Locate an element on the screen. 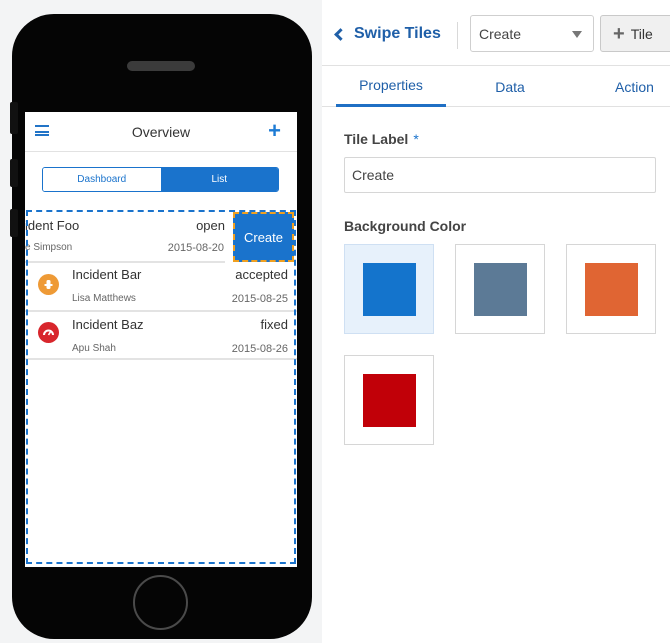 This screenshot has height=643, width=670. app-header: Overview + is located at coordinates (161, 132).